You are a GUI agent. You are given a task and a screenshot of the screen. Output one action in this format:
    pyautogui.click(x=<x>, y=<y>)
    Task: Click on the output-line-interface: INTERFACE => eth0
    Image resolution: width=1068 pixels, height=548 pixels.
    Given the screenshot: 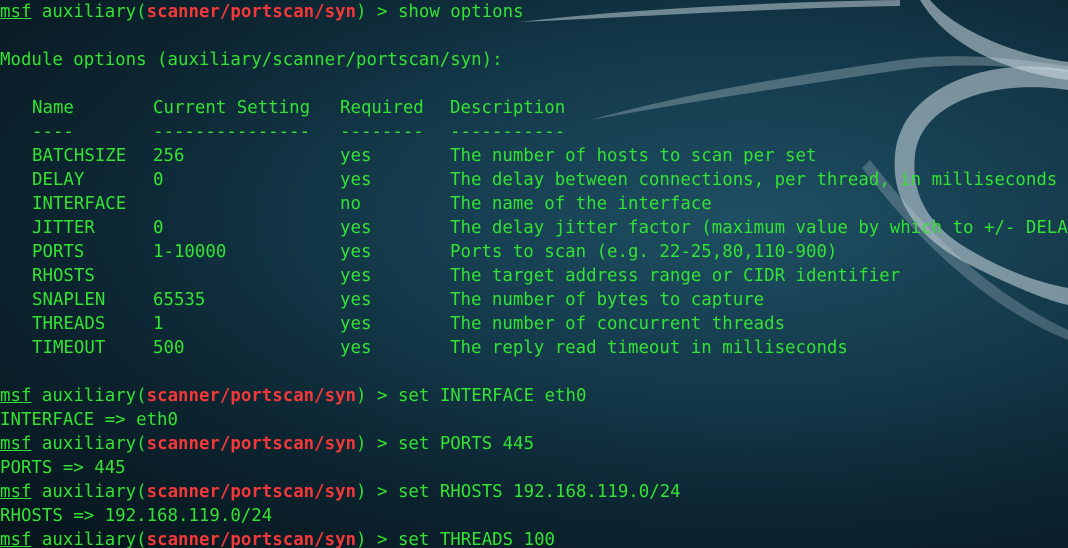 What is the action you would take?
    pyautogui.click(x=89, y=420)
    